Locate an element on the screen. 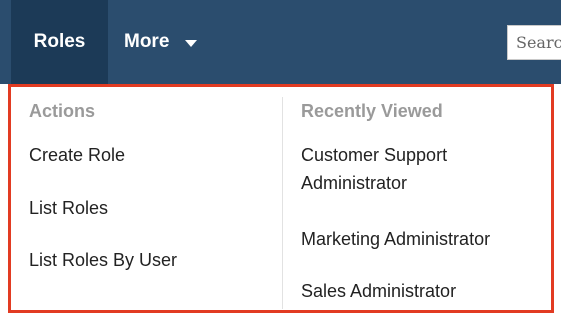 This screenshot has width=561, height=316. tab-roles-label: Roles is located at coordinates (59, 41).